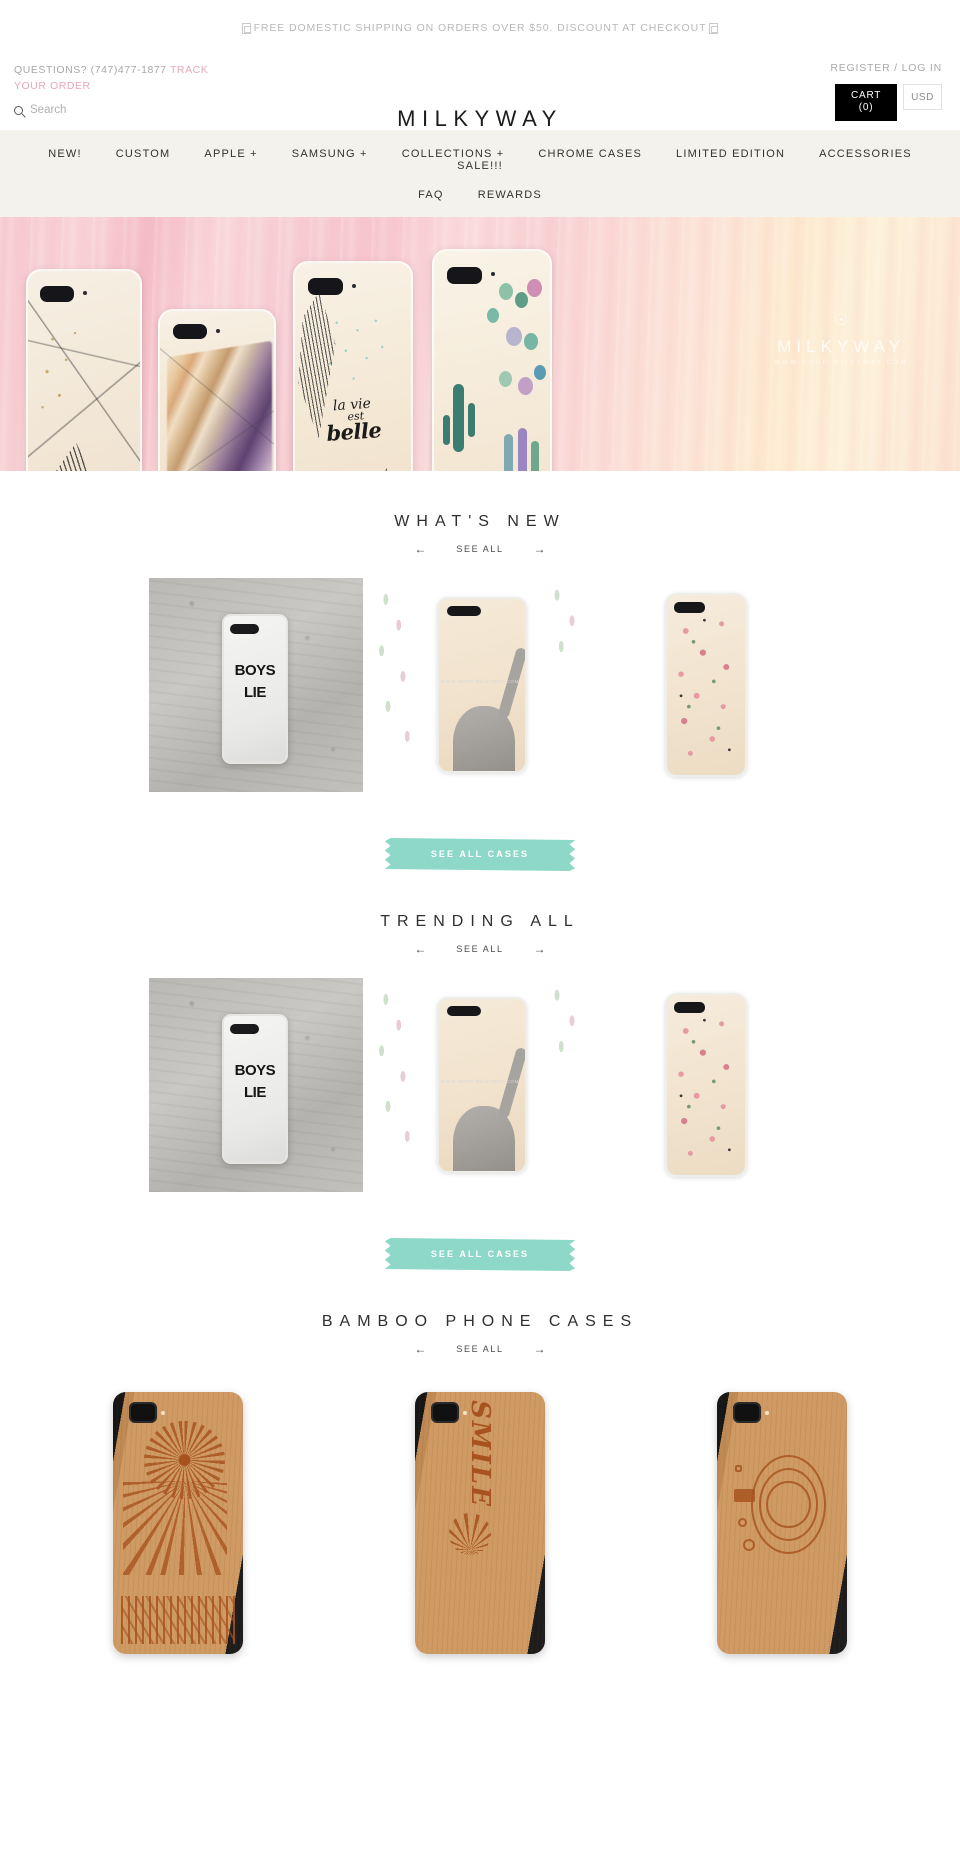 The image size is (960, 1875). Describe the element at coordinates (922, 97) in the screenshot. I see `currency-selector: USD` at that location.